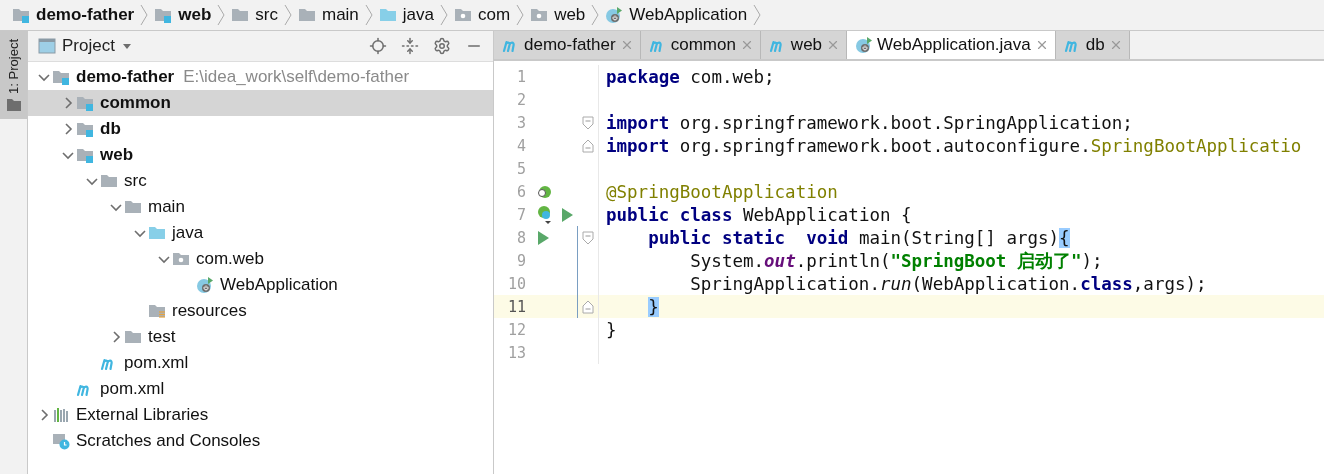 The width and height of the screenshot is (1324, 474). I want to click on tree-item-label: resources, so click(209, 311).